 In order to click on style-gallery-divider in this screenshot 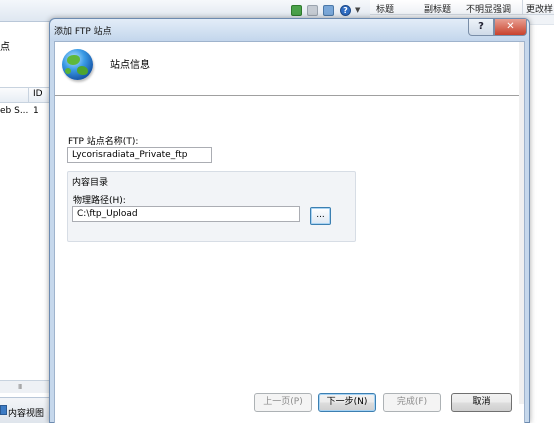, I will do `click(522, 7)`.